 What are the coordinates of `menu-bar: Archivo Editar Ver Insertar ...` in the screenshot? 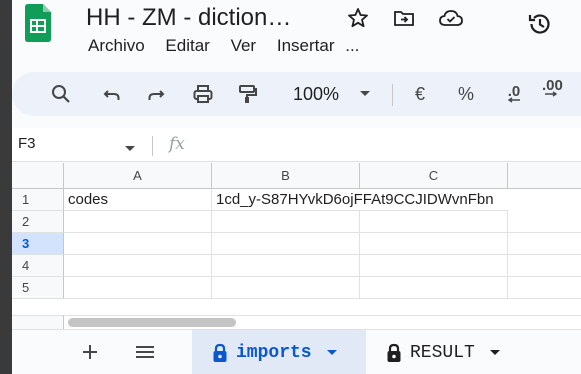 It's located at (231, 46).